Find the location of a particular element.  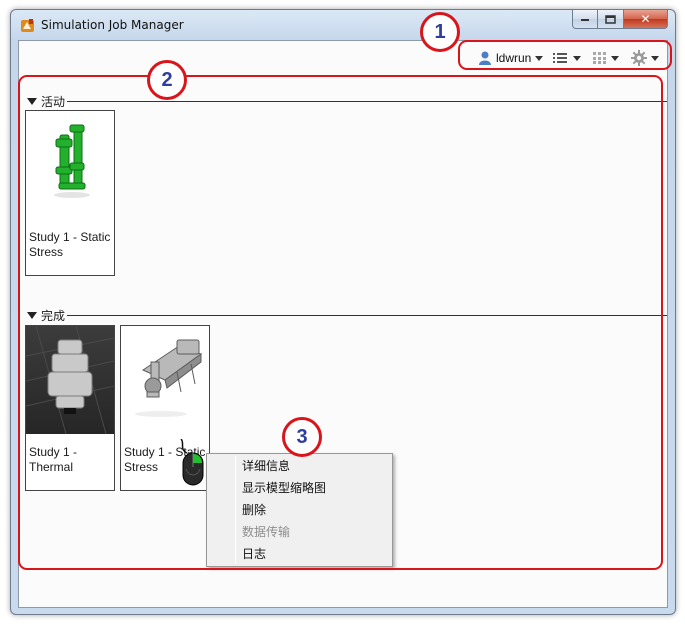

minimize-icon is located at coordinates (585, 20).